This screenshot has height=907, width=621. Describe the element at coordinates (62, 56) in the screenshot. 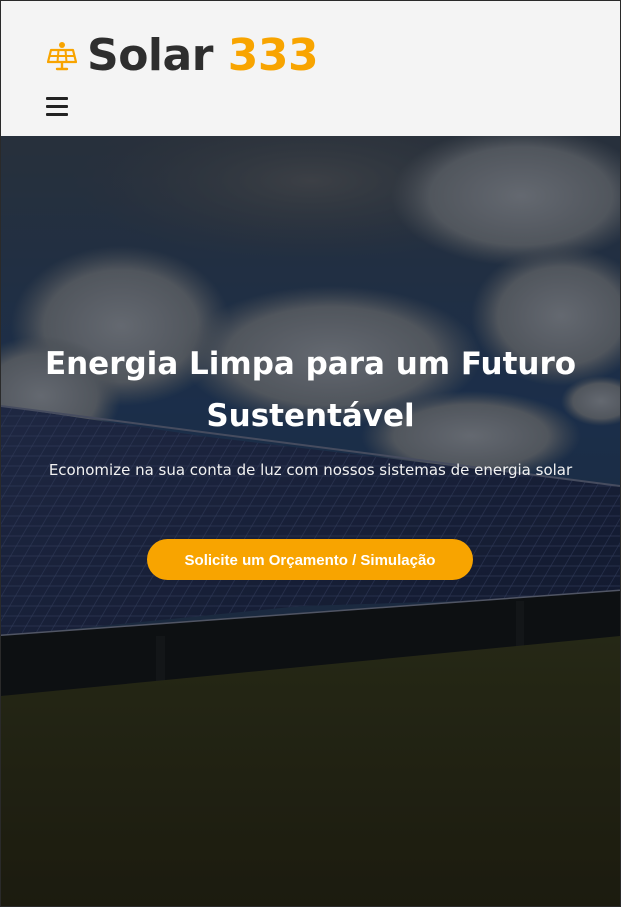

I see `solar-panel-icon` at that location.